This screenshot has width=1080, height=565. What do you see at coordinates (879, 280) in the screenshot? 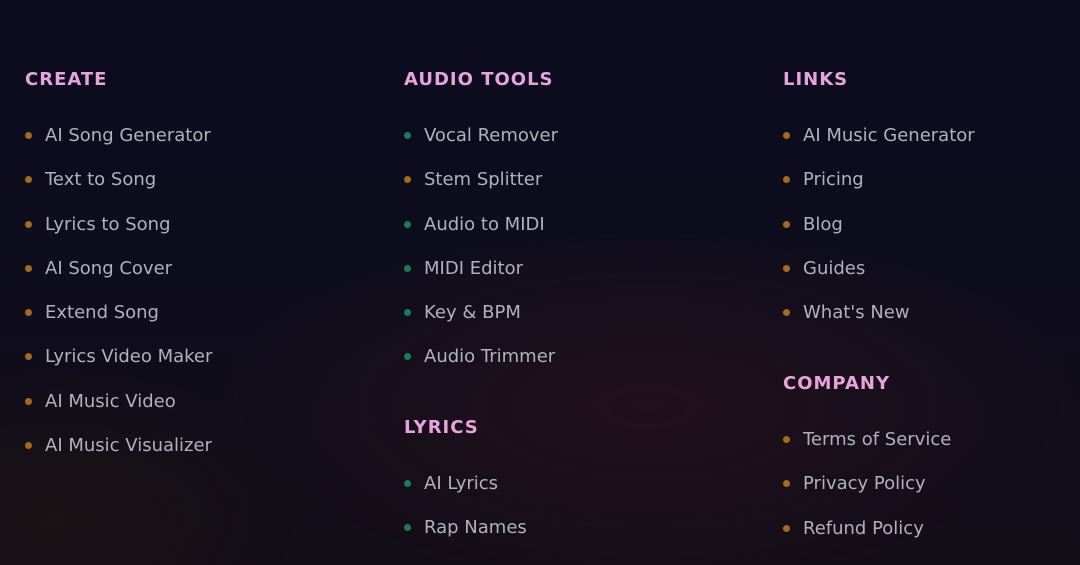
I see `footer-link-guides: Guides` at bounding box center [879, 280].